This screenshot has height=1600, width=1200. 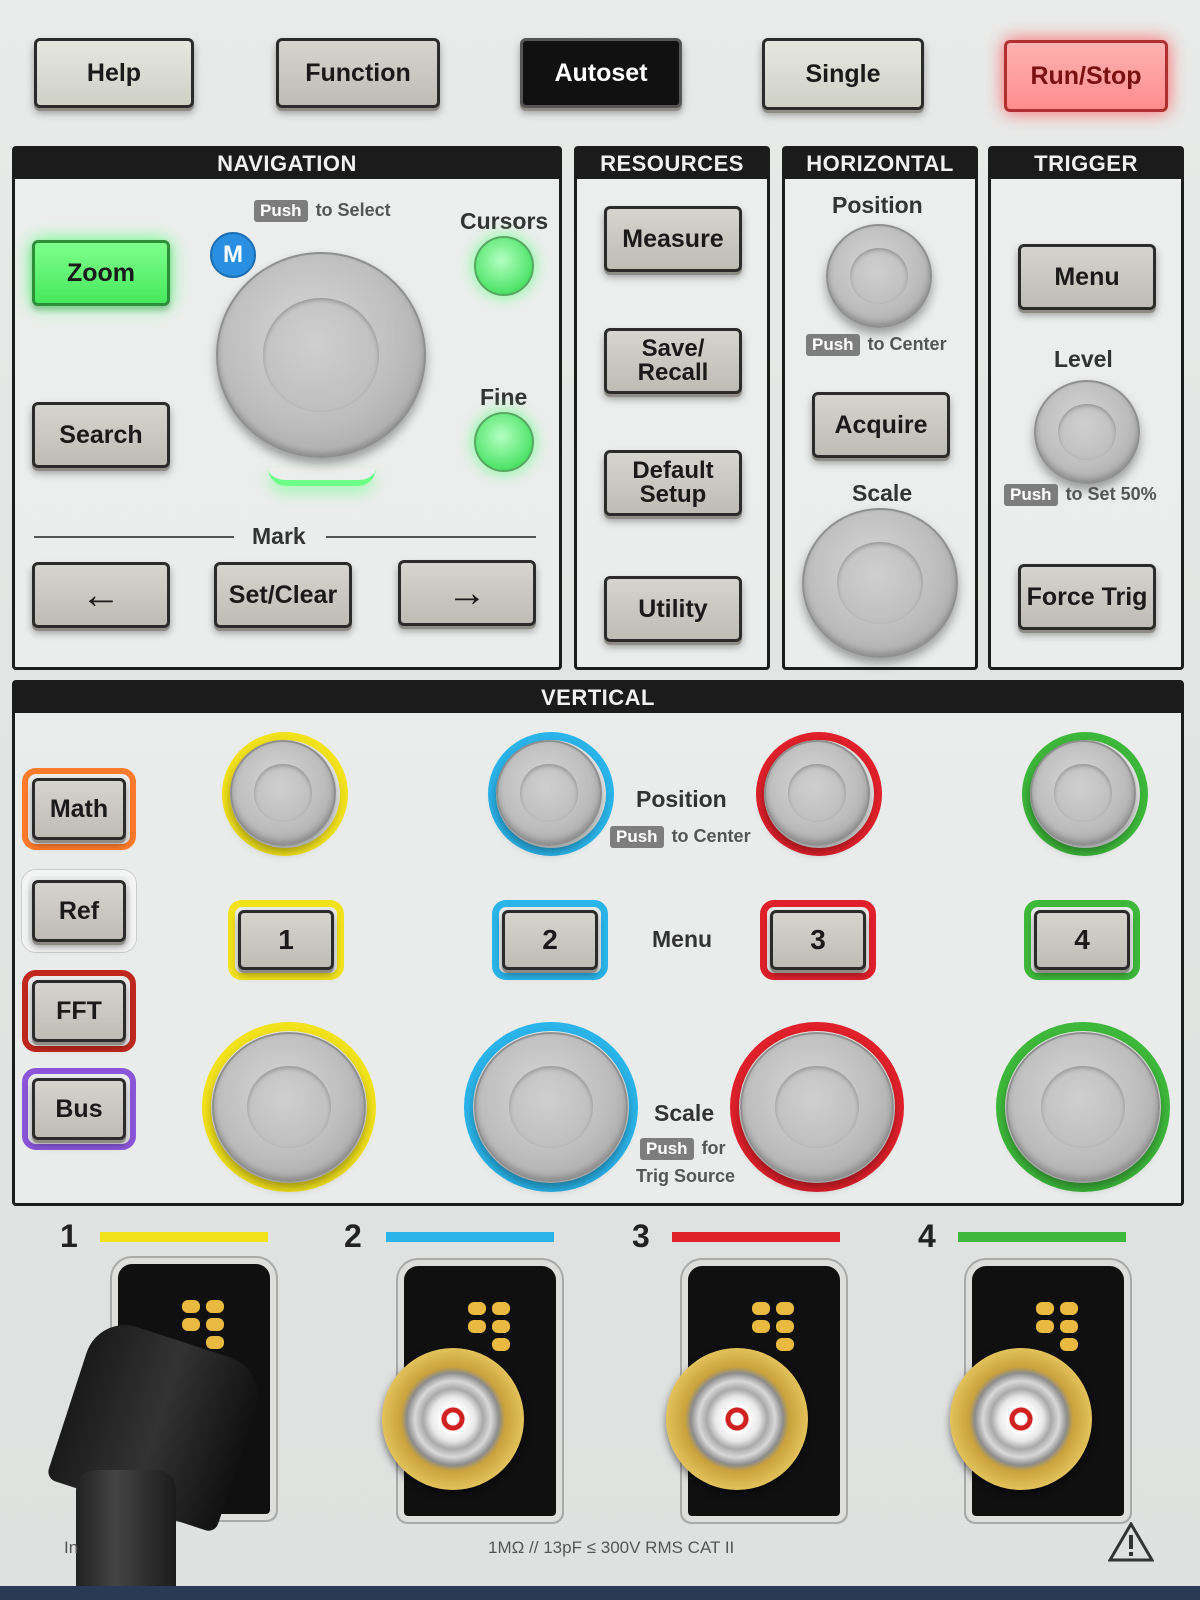 What do you see at coordinates (283, 793) in the screenshot?
I see `ch1-position-knob` at bounding box center [283, 793].